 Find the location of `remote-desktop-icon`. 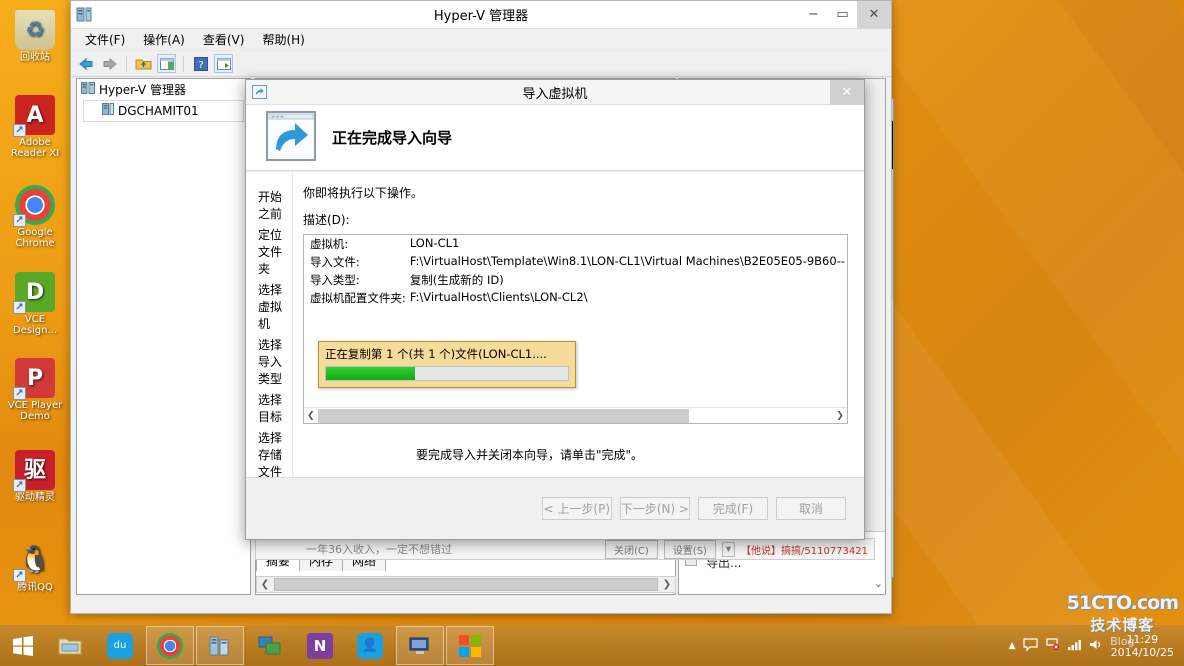

remote-desktop-icon is located at coordinates (270, 646).